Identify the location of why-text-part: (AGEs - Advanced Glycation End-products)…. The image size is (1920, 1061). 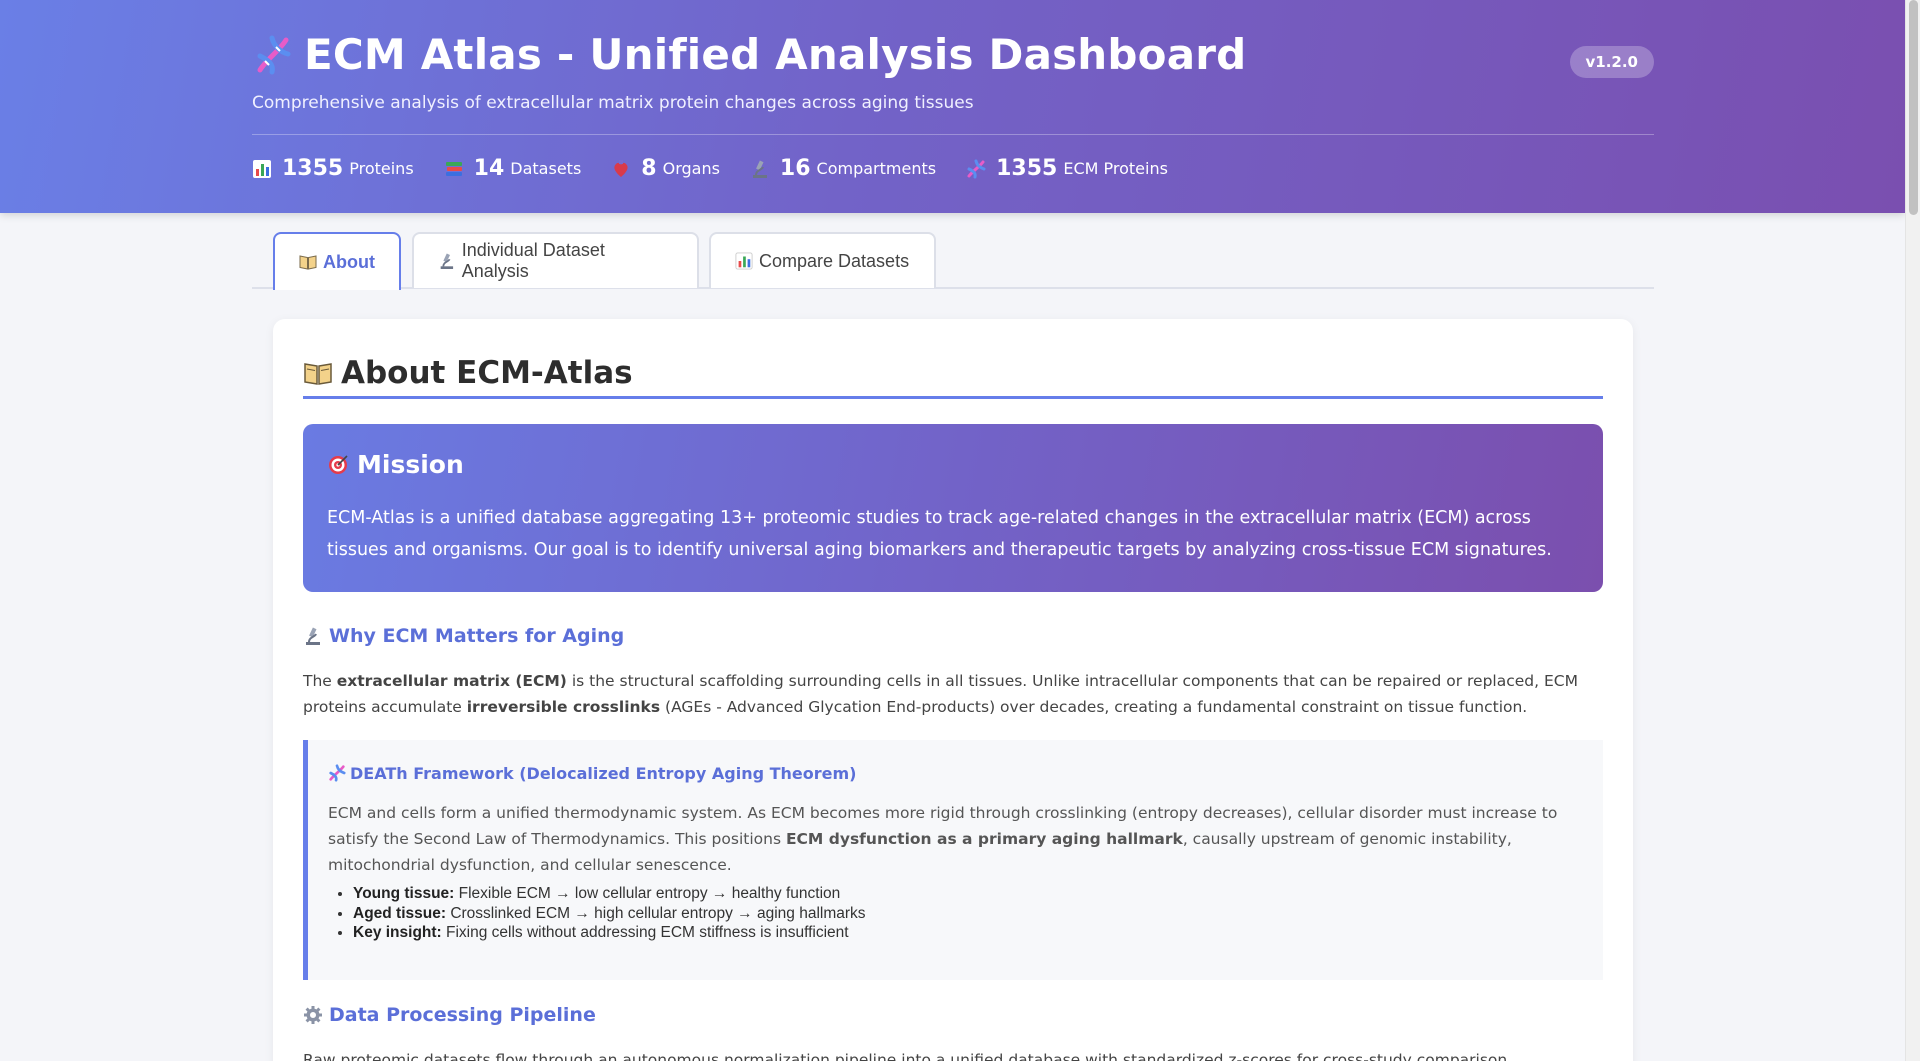
(1094, 707).